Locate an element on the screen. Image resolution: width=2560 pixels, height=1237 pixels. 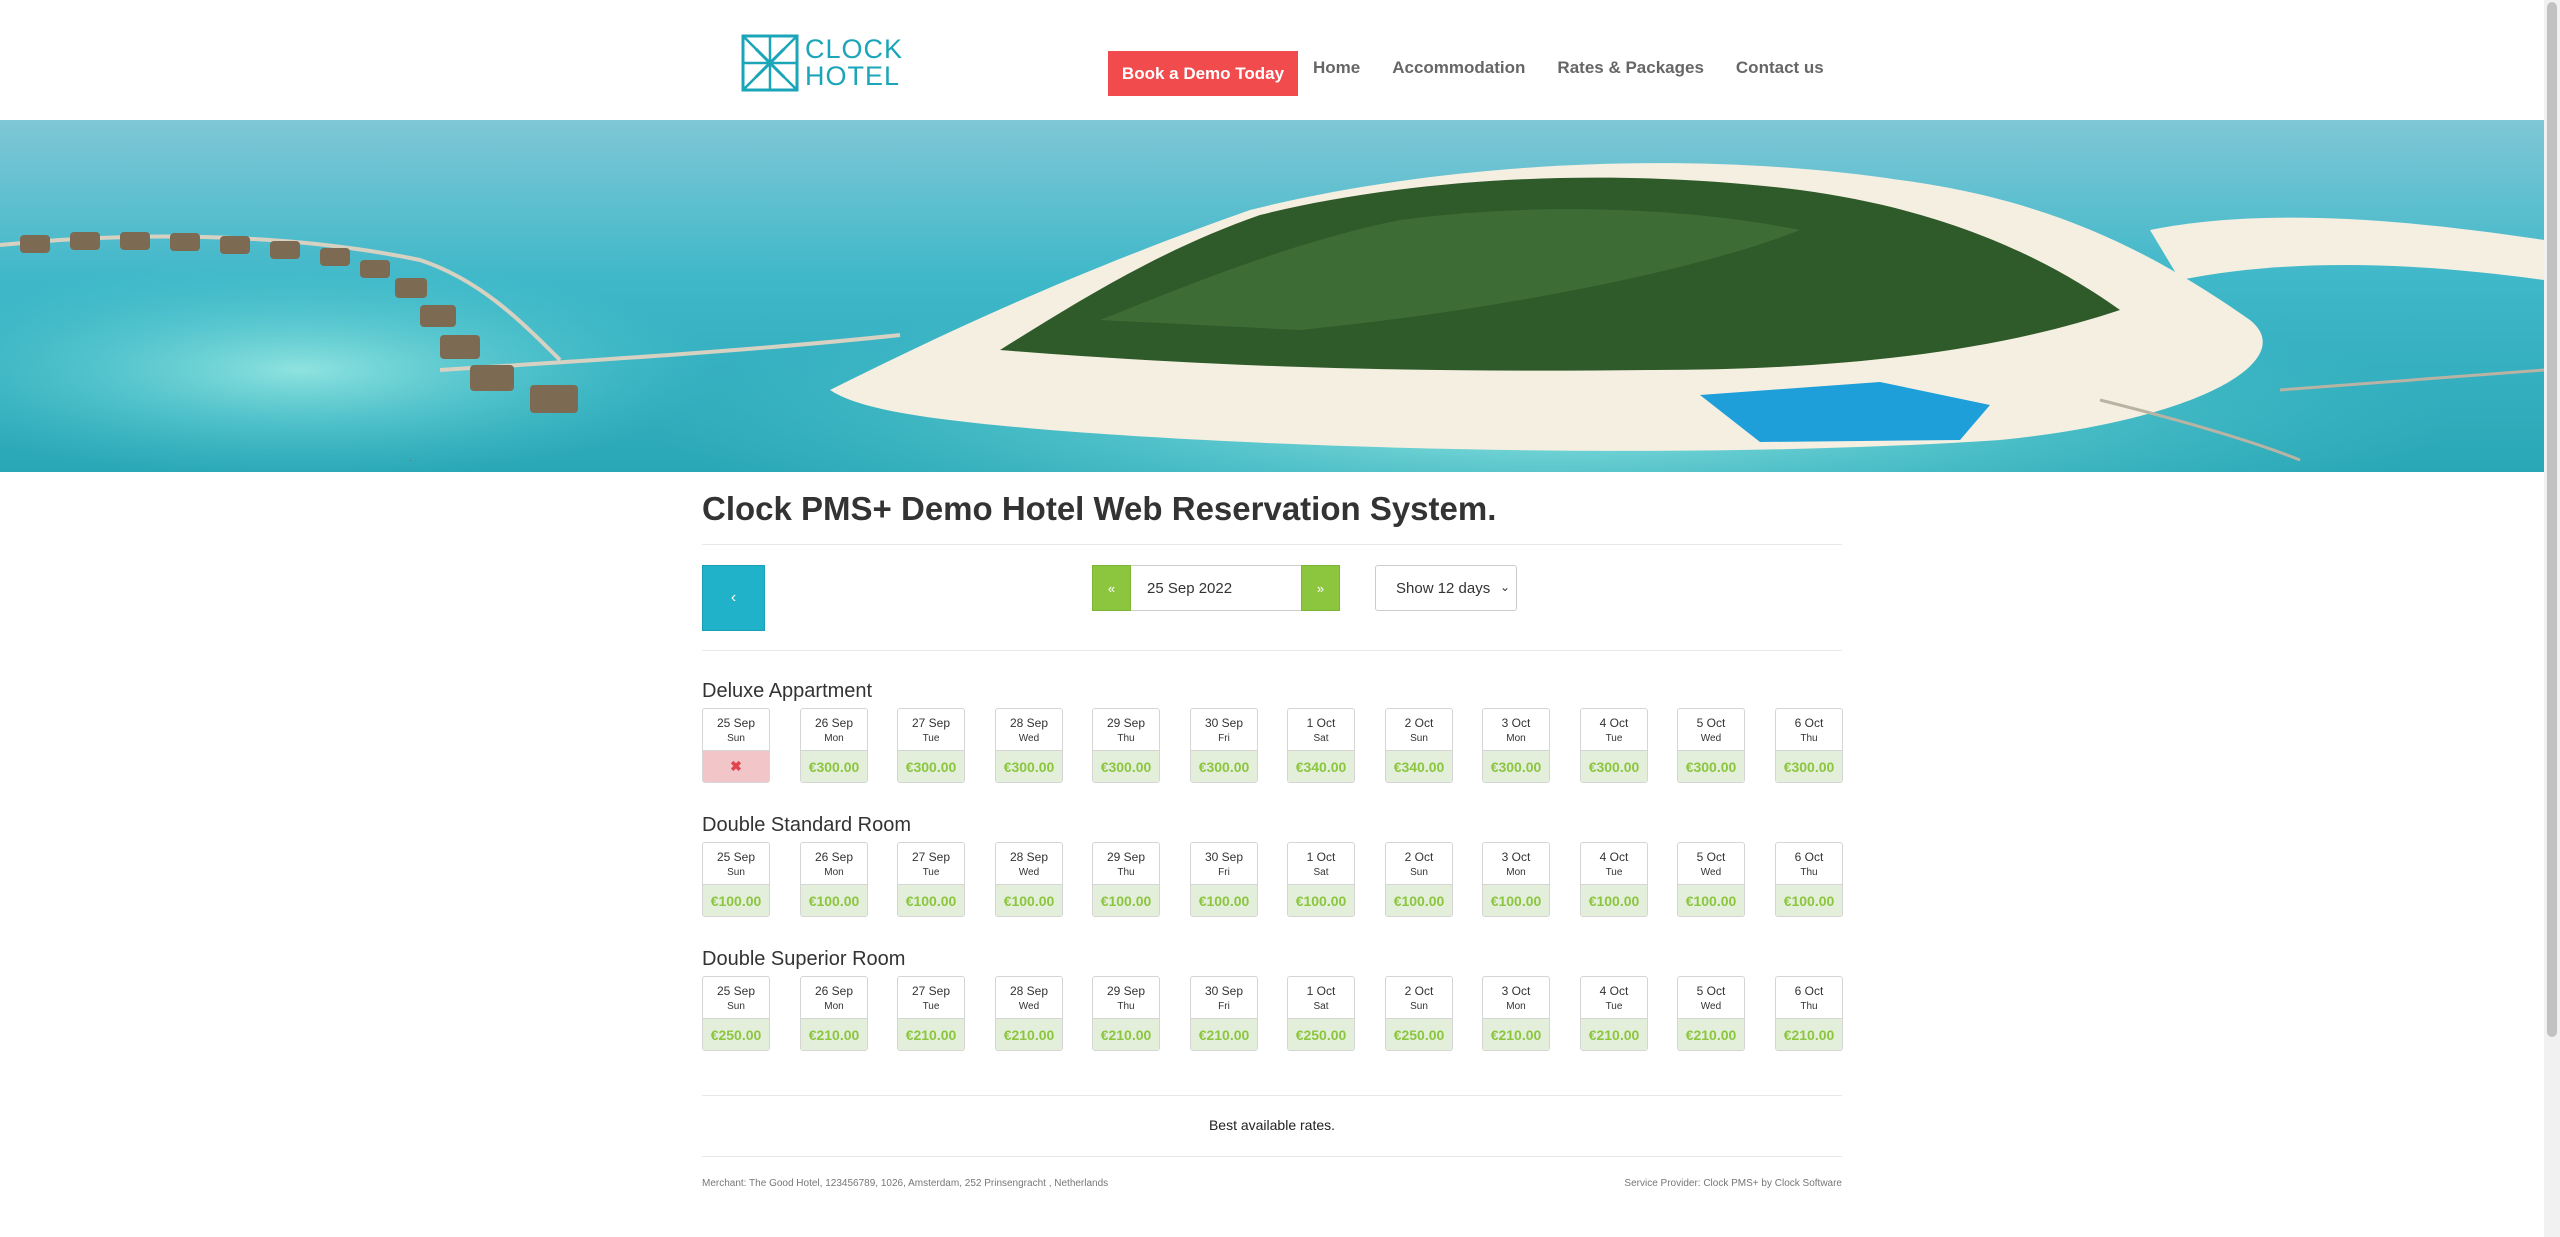
day-cell: 4 Oct Tue €210.00 is located at coordinates (1614, 1013).